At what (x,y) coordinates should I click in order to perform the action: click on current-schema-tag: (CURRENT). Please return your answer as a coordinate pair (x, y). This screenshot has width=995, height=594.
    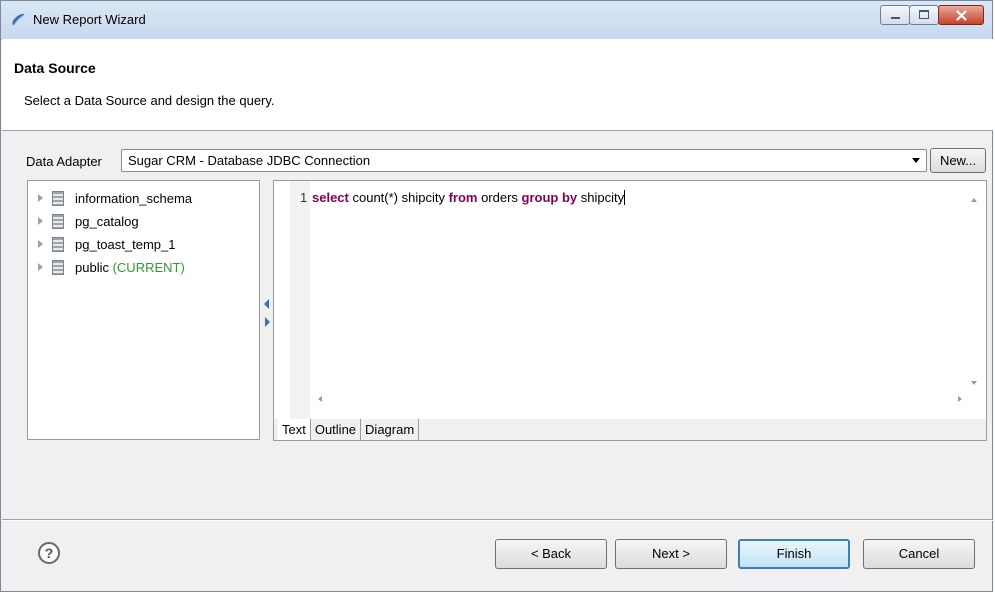
    Looking at the image, I should click on (148, 267).